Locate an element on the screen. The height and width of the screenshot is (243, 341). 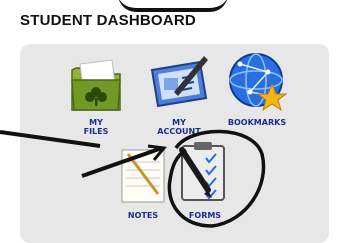
my-account-label-line1: MY is located at coordinates (179, 122).